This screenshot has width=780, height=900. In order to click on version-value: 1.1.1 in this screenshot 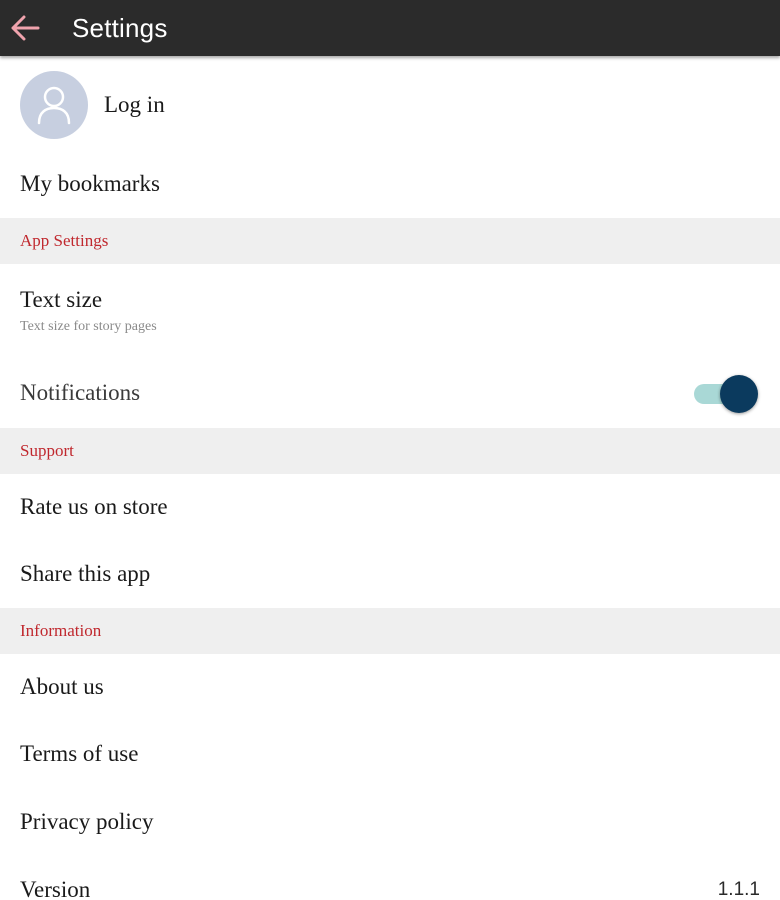, I will do `click(738, 889)`.